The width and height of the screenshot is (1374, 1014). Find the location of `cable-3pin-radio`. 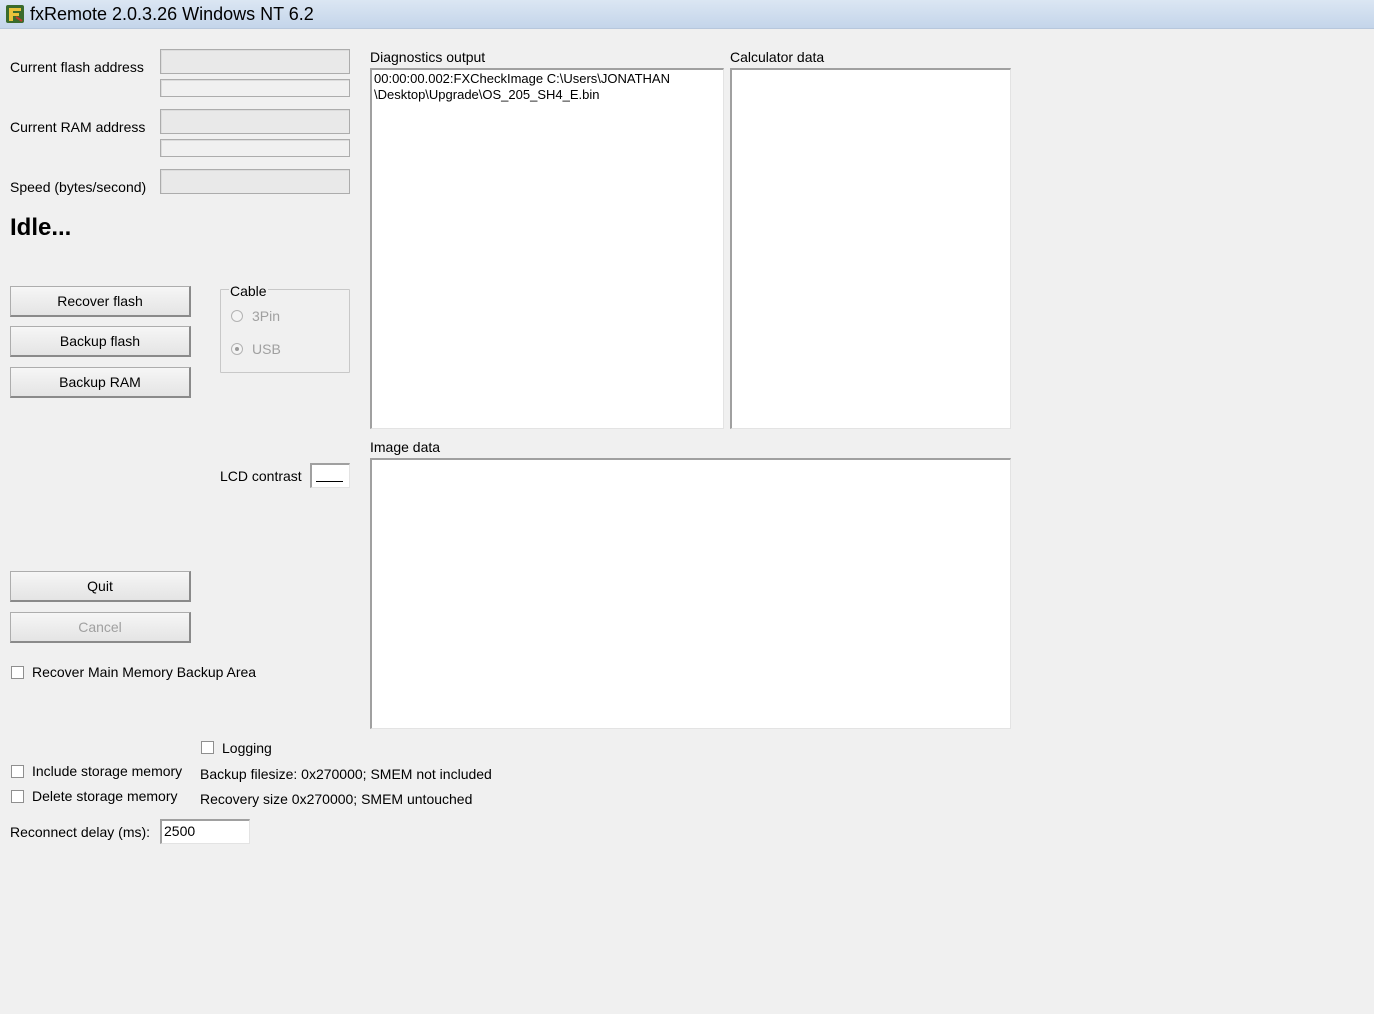

cable-3pin-radio is located at coordinates (237, 316).